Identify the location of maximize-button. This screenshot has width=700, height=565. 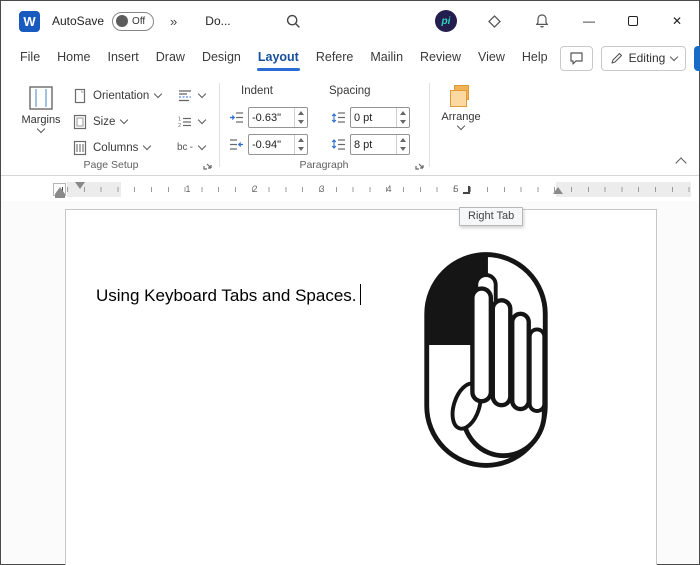
(633, 21).